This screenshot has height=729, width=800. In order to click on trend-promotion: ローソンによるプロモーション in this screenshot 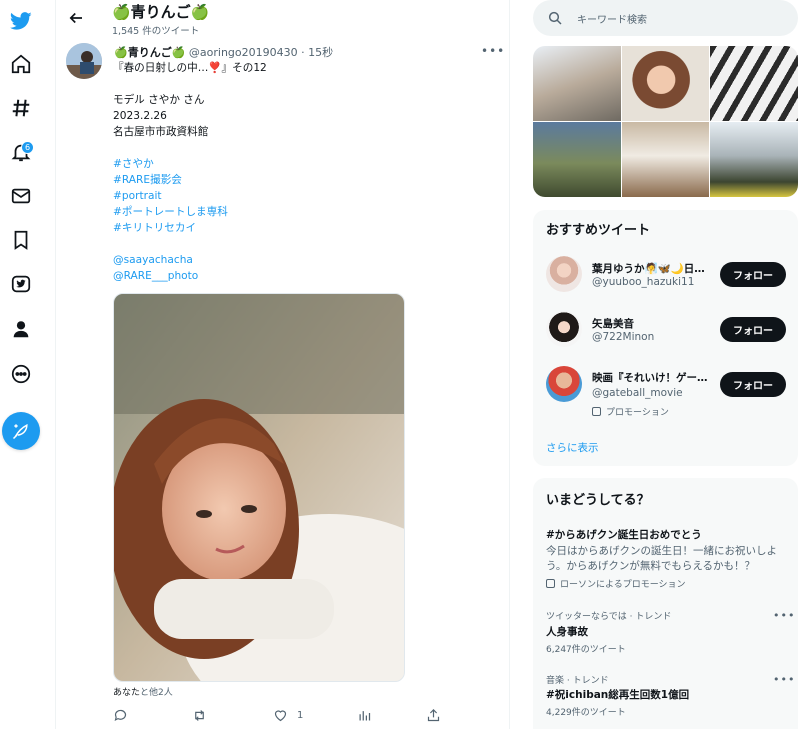, I will do `click(616, 583)`.